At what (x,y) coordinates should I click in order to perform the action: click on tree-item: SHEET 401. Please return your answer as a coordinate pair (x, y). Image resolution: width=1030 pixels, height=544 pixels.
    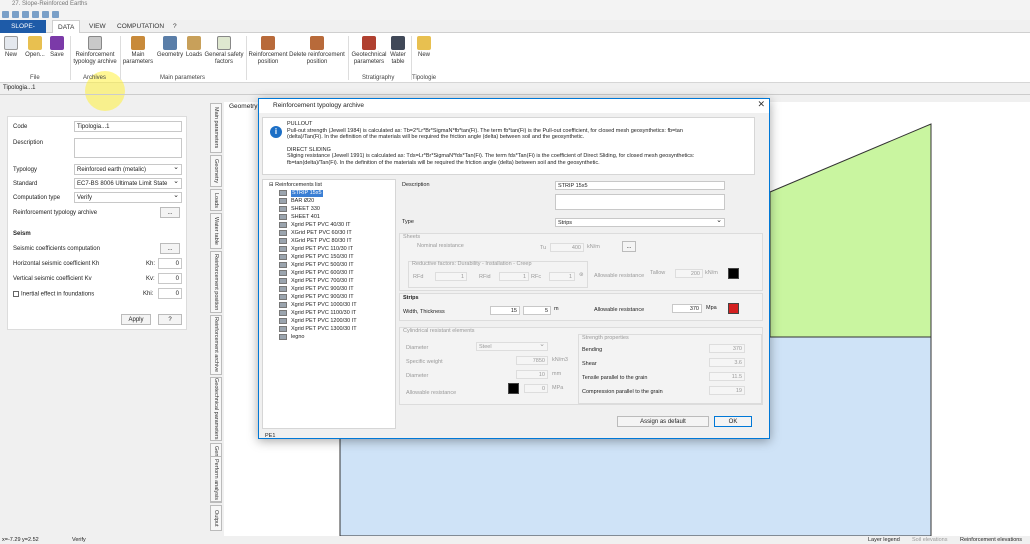
    Looking at the image, I should click on (299, 217).